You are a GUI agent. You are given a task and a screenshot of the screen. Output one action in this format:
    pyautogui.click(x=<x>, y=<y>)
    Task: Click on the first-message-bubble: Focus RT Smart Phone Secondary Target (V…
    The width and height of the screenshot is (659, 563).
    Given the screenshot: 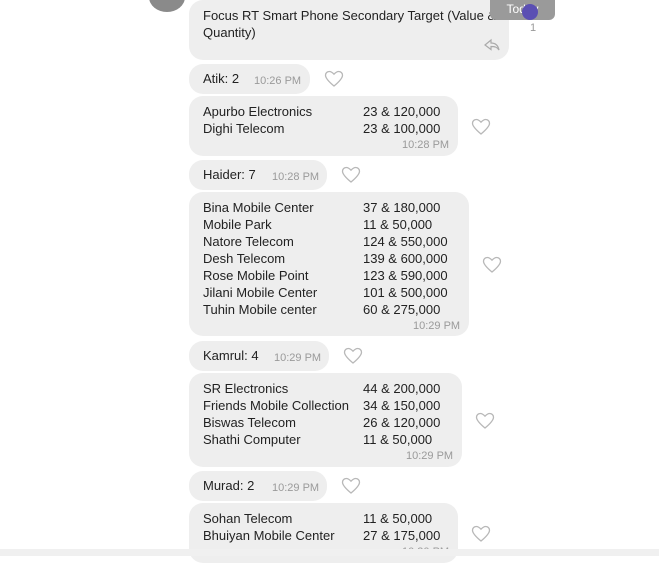 What is the action you would take?
    pyautogui.click(x=349, y=30)
    